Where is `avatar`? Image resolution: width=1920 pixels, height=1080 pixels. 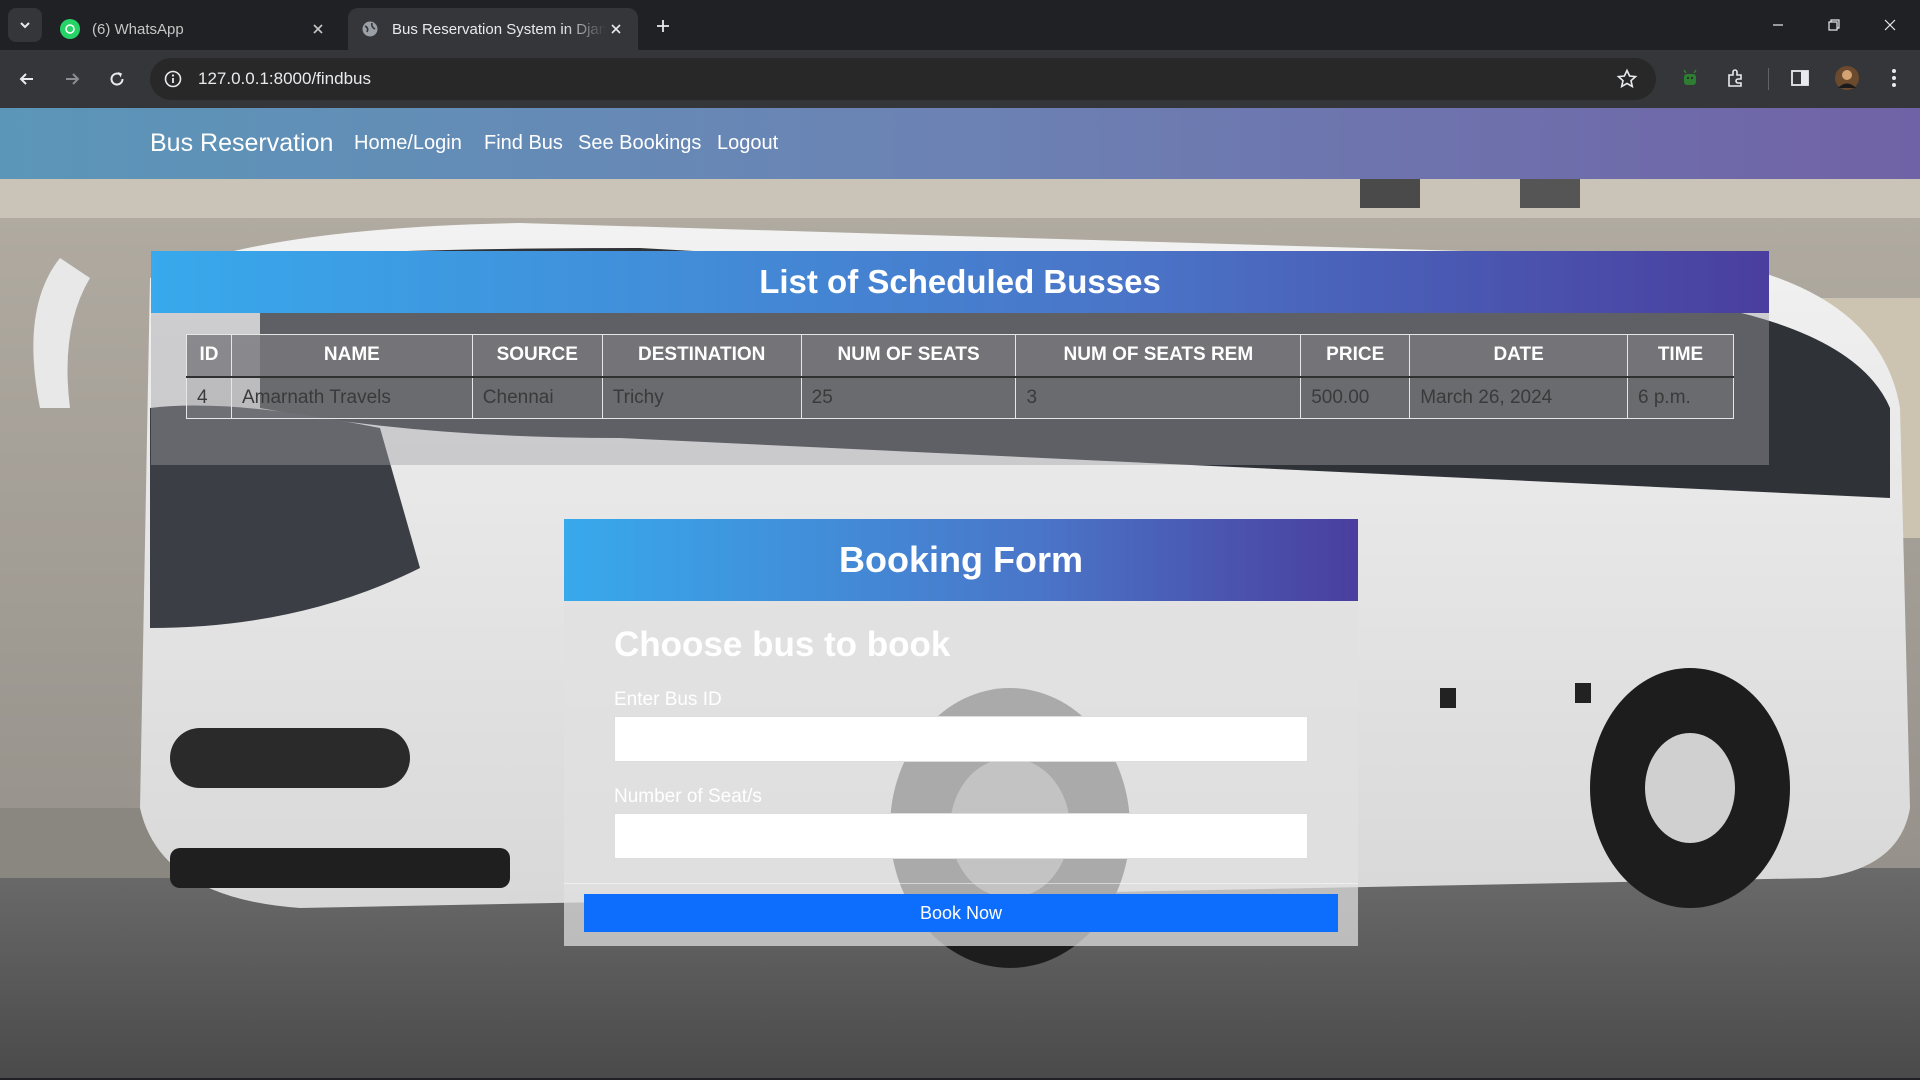
avatar is located at coordinates (1847, 78).